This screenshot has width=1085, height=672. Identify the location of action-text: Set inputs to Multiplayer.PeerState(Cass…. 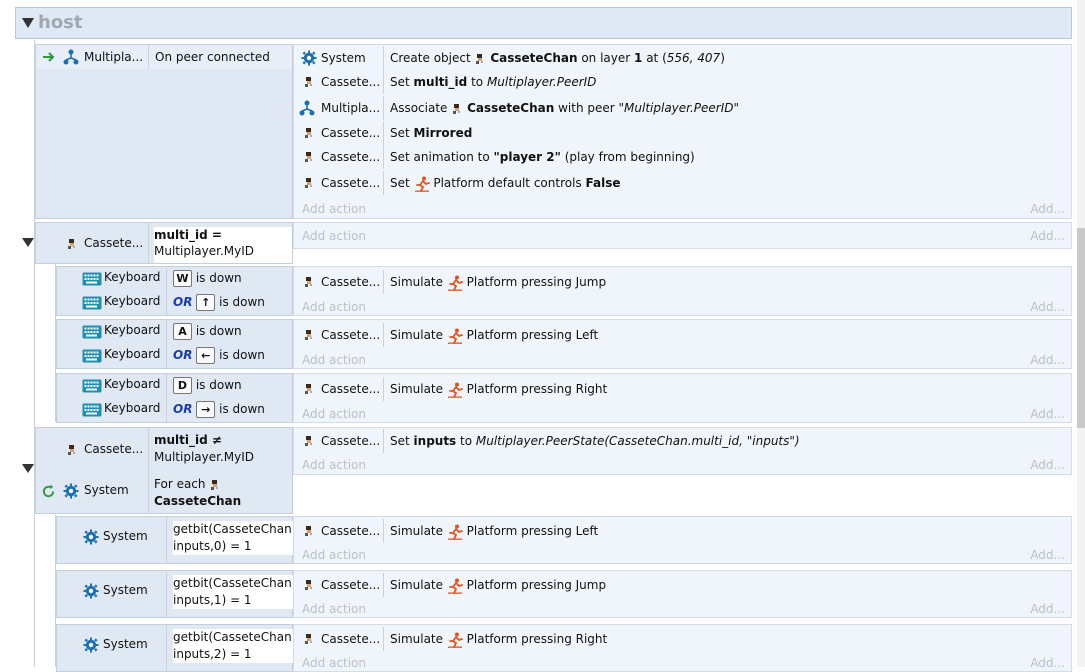
(595, 441).